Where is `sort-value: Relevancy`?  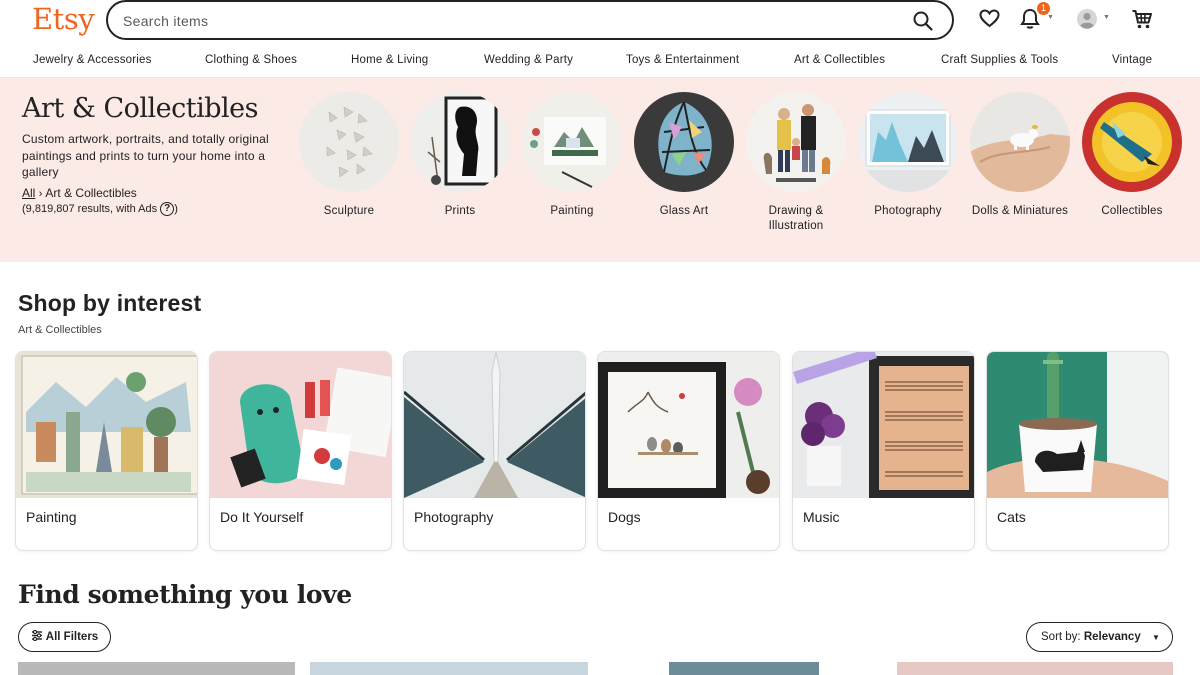
sort-value: Relevancy is located at coordinates (1112, 637).